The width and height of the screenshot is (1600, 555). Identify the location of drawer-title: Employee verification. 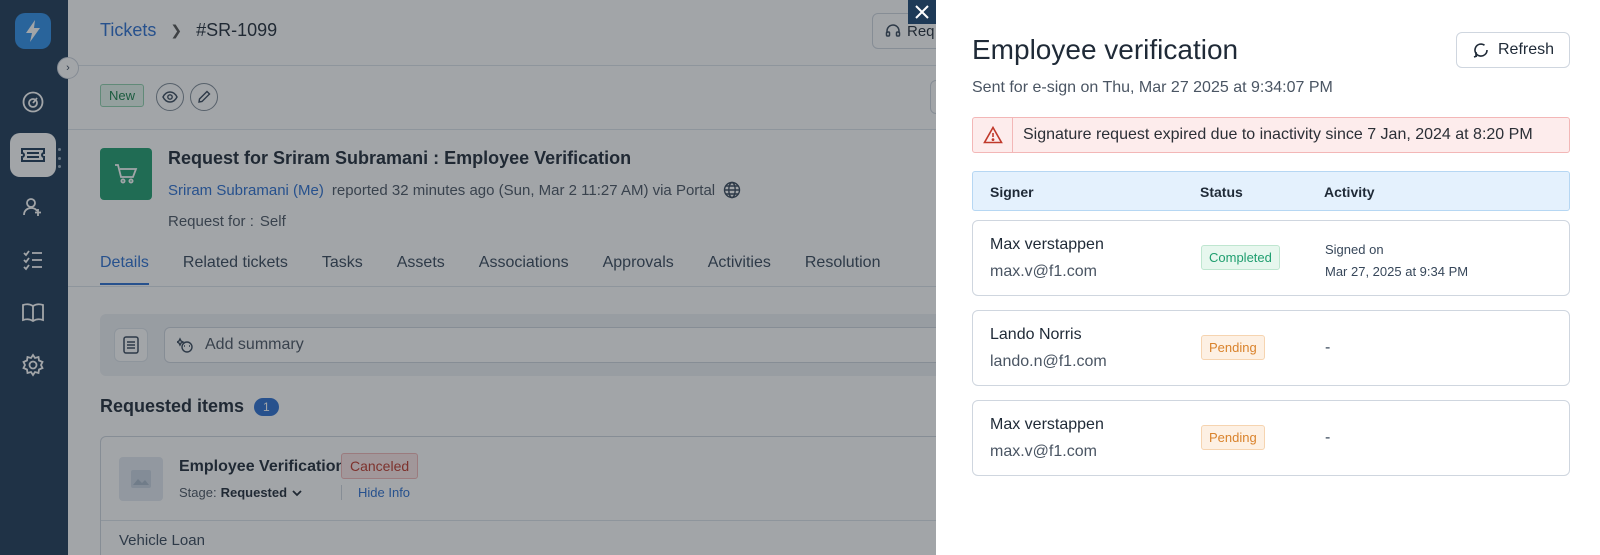
(1105, 49).